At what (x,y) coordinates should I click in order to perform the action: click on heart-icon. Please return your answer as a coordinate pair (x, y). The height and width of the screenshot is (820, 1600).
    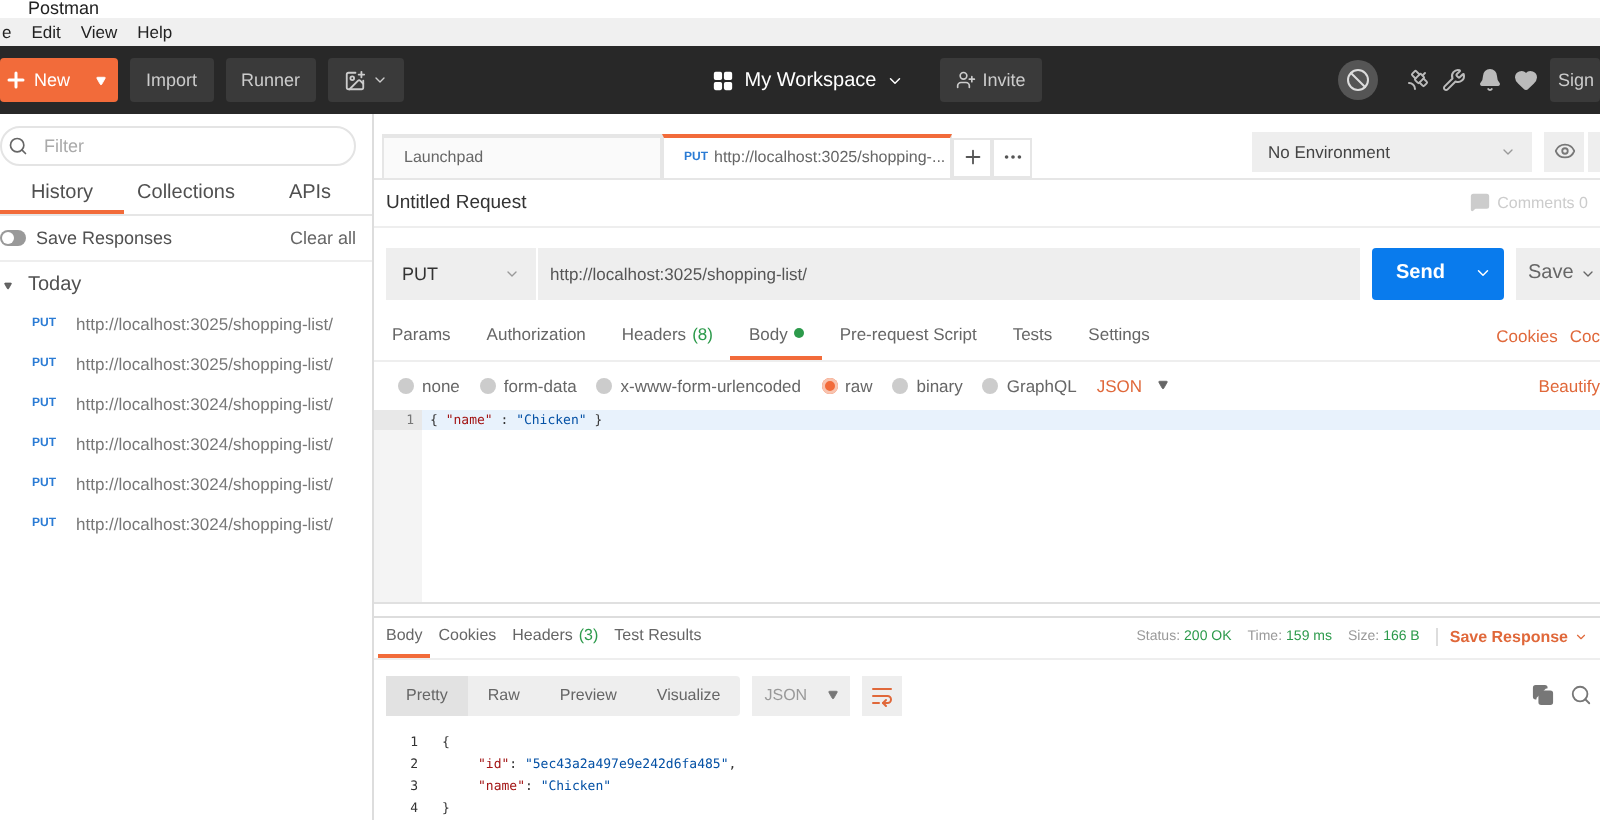
    Looking at the image, I should click on (1526, 80).